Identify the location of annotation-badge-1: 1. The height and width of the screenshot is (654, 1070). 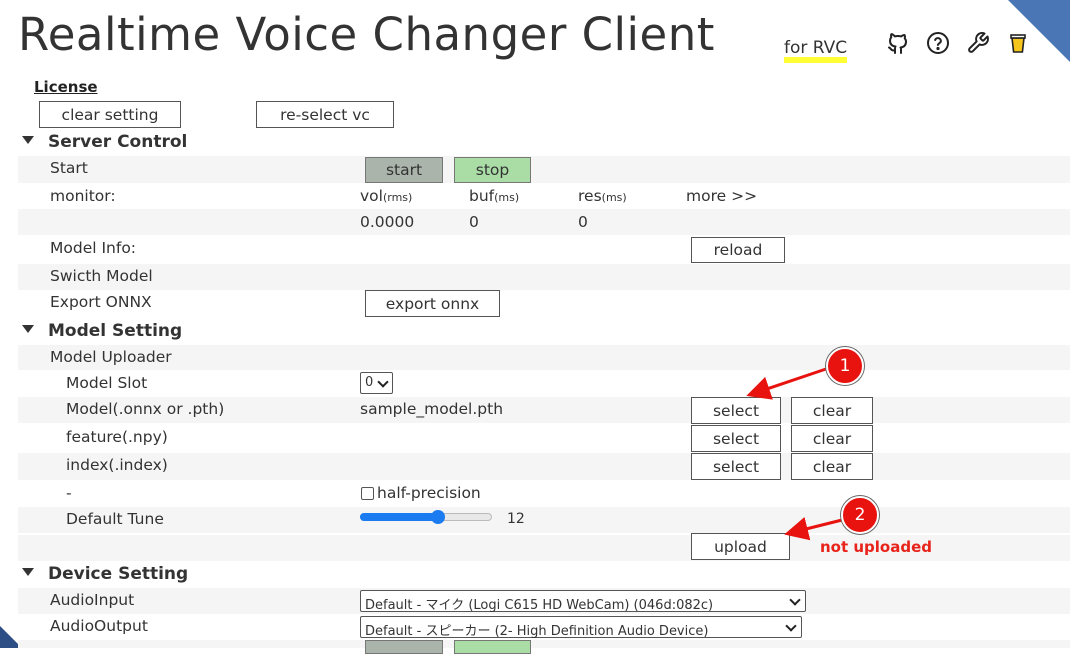
(845, 366).